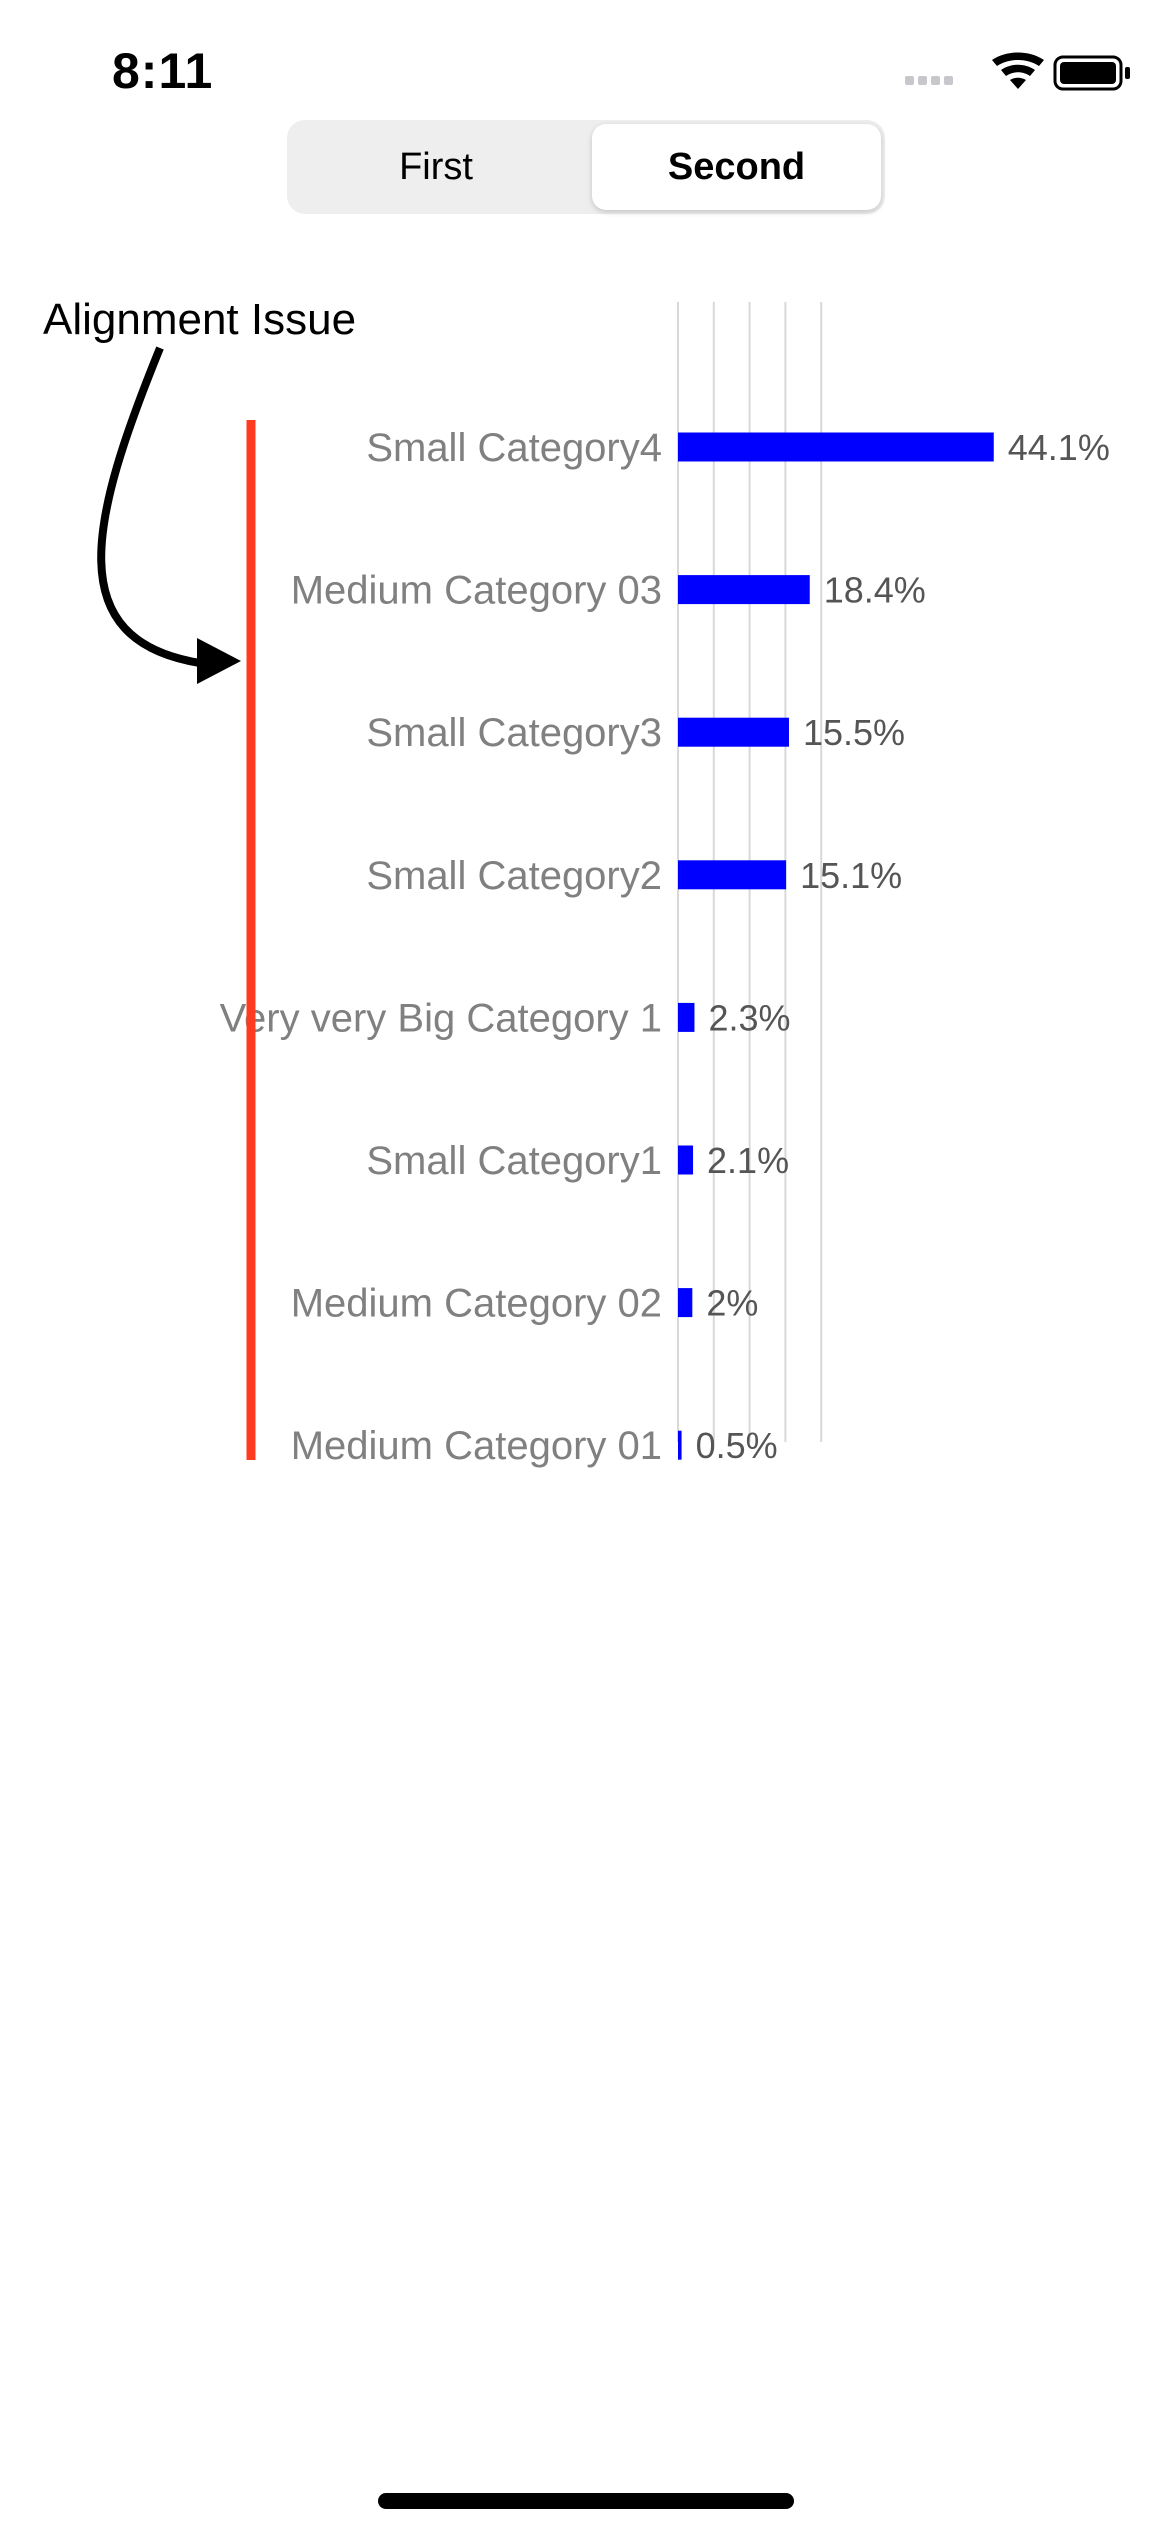 This screenshot has height=2532, width=1170. Describe the element at coordinates (476, 591) in the screenshot. I see `category-label: Medium Category 03` at that location.